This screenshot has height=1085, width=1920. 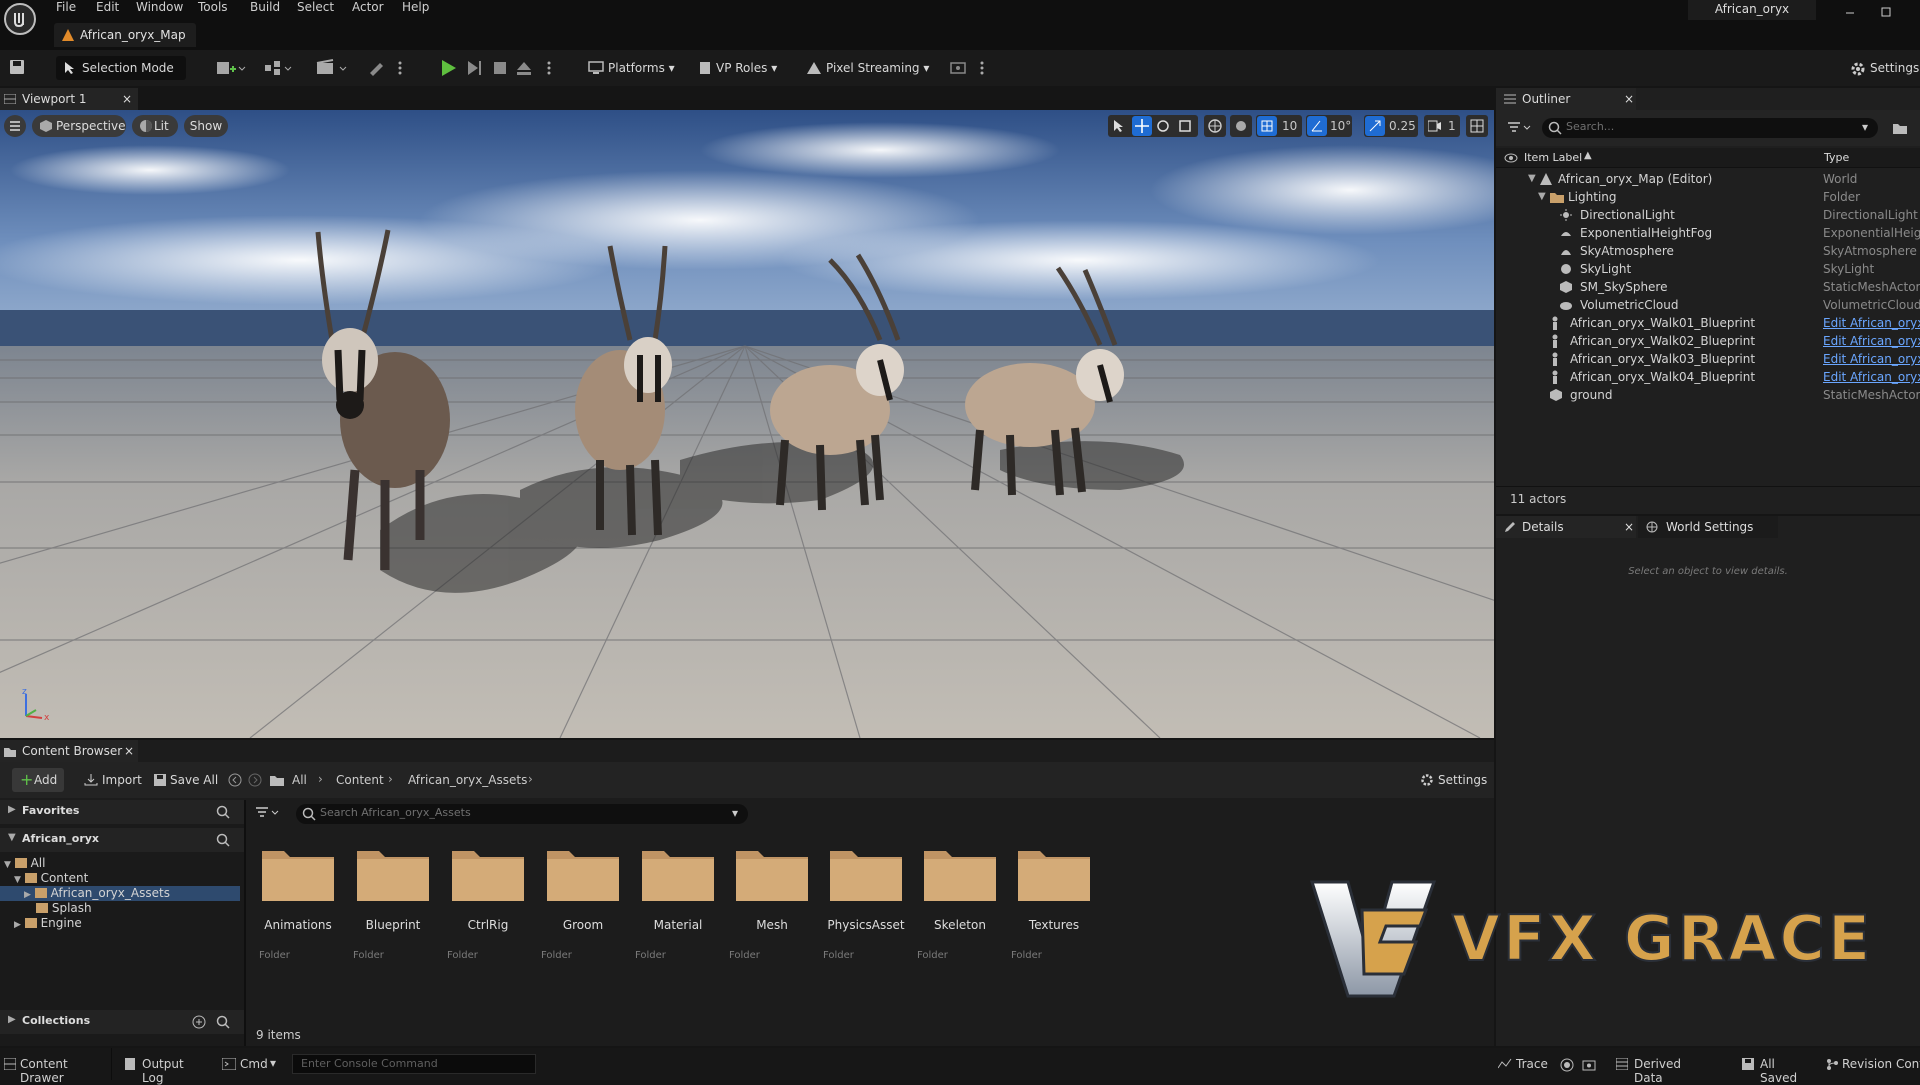 I want to click on list-item: ▼ Lighting Folder, so click(x=1678, y=197).